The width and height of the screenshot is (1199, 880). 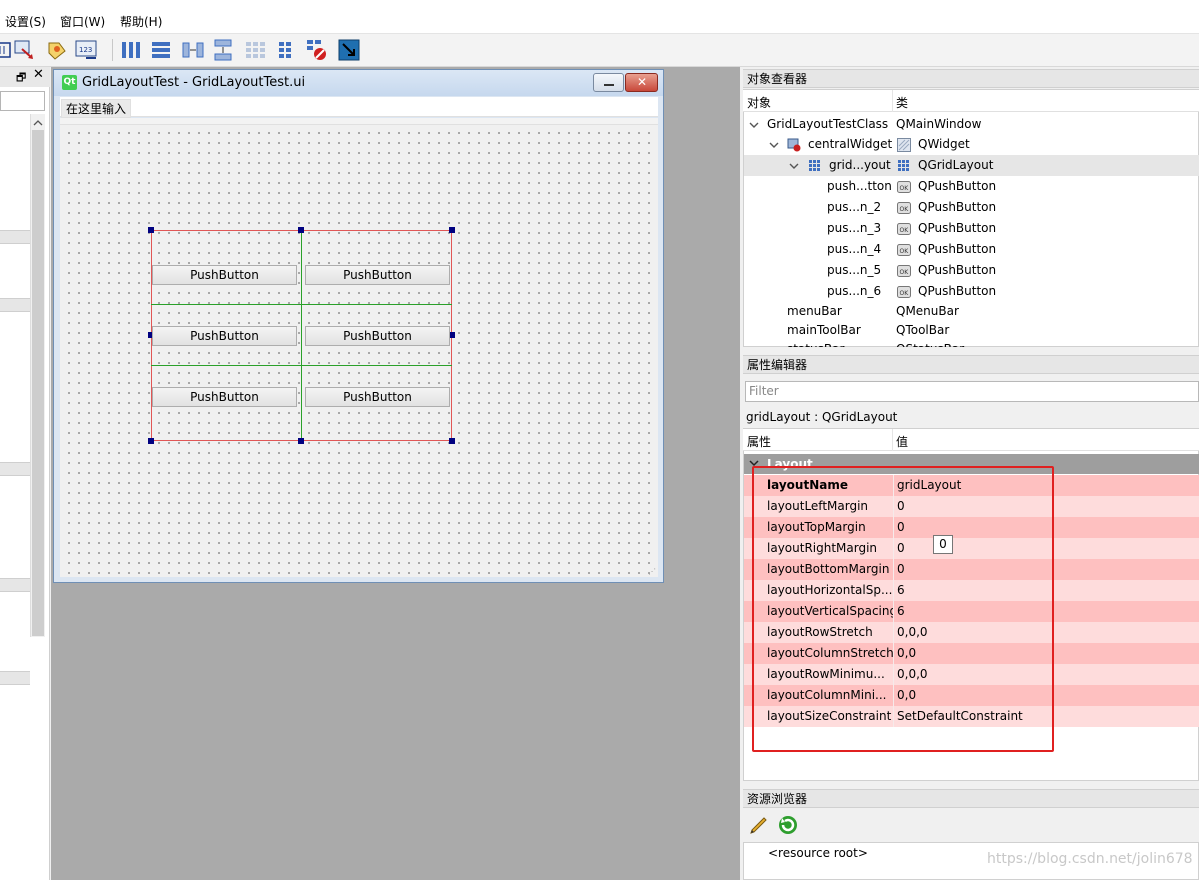 I want to click on object-name: pus...n_2, so click(x=854, y=207).